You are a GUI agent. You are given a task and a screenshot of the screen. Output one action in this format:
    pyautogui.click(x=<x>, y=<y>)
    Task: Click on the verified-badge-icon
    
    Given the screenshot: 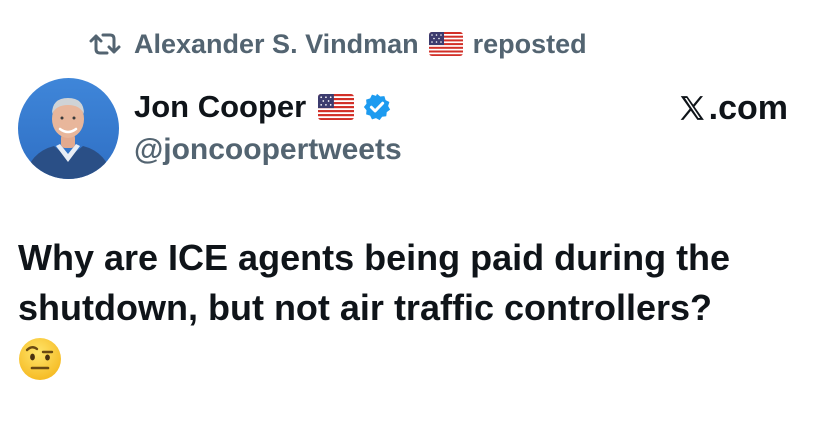 What is the action you would take?
    pyautogui.click(x=377, y=107)
    